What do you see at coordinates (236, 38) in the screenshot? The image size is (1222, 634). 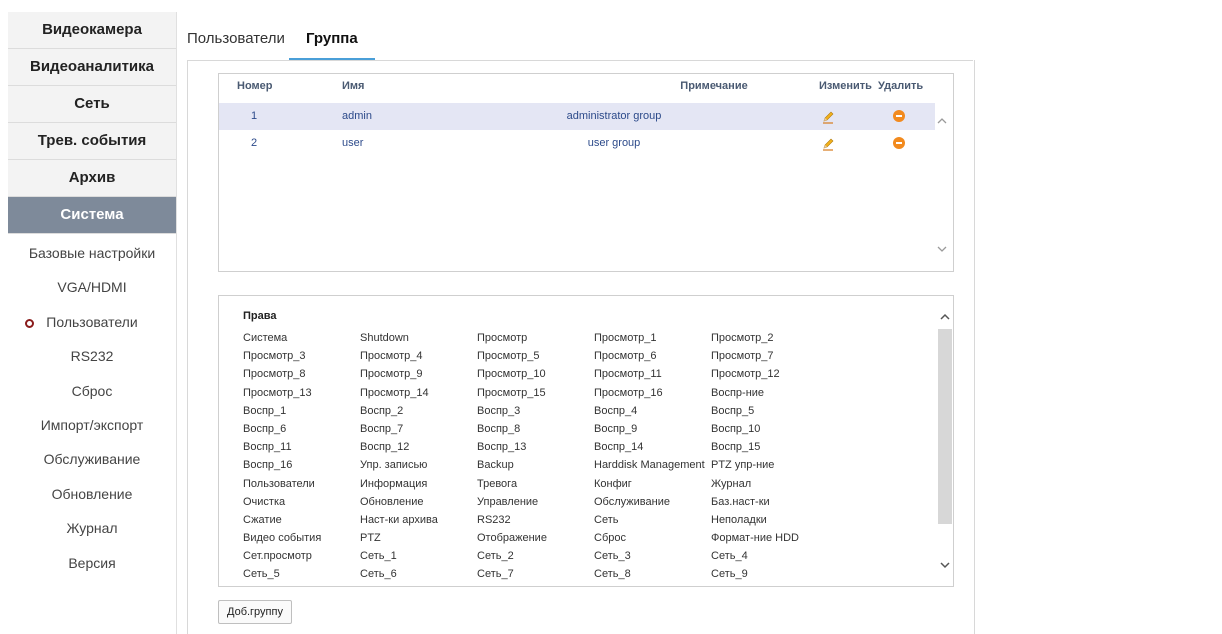 I see `tab-users: Пользователи` at bounding box center [236, 38].